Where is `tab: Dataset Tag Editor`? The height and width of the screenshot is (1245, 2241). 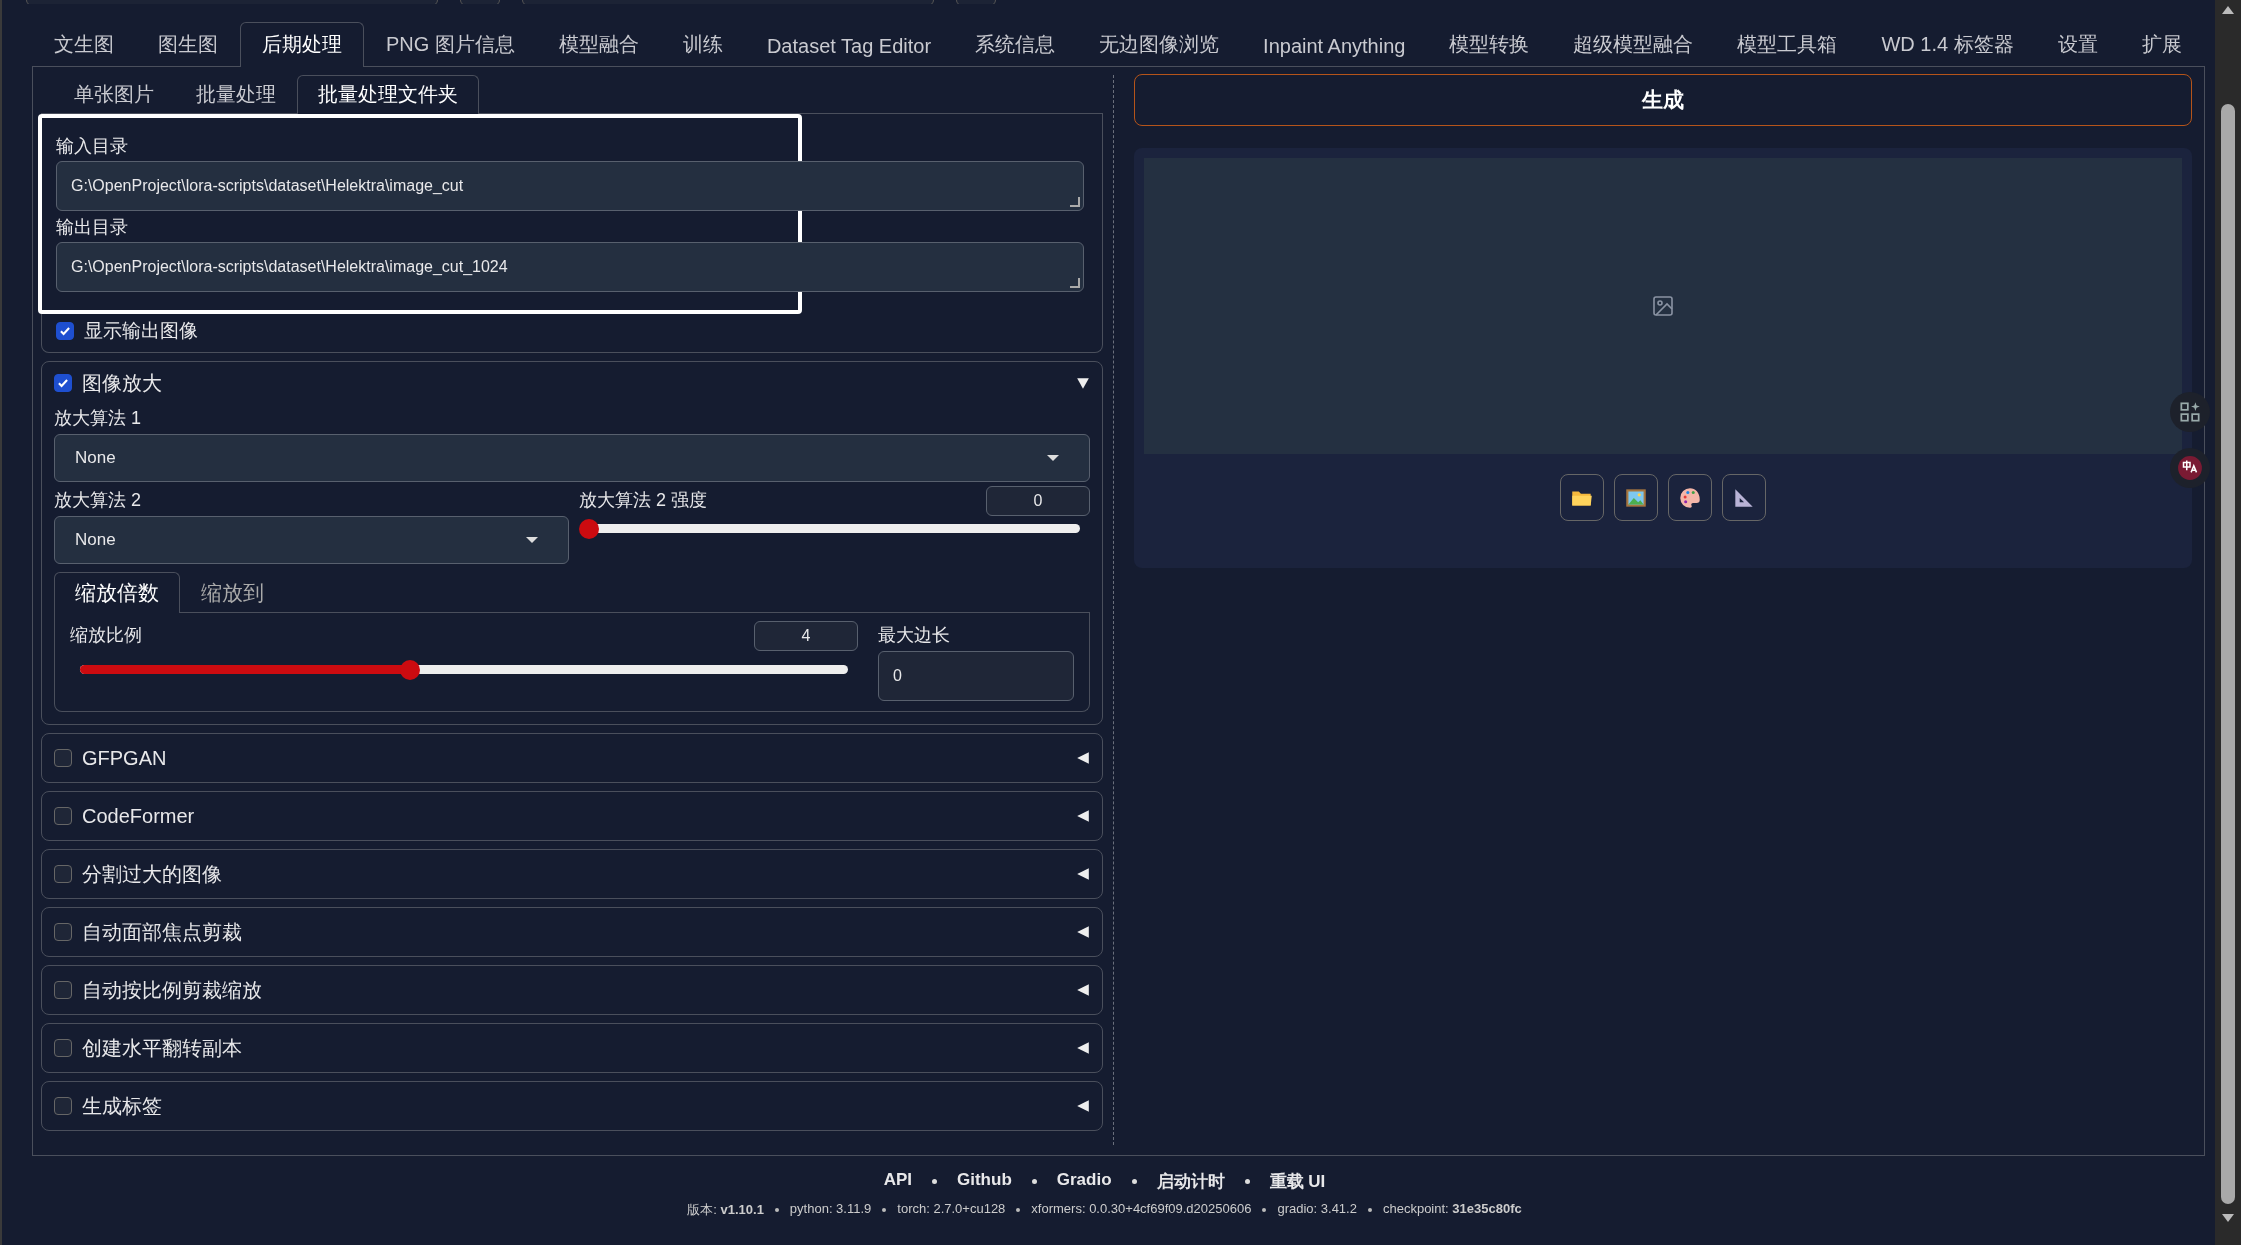
tab: Dataset Tag Editor is located at coordinates (849, 46).